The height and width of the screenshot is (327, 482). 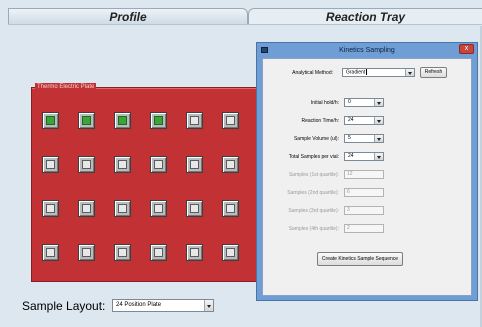 What do you see at coordinates (245, 24) in the screenshot?
I see `tab-separator` at bounding box center [245, 24].